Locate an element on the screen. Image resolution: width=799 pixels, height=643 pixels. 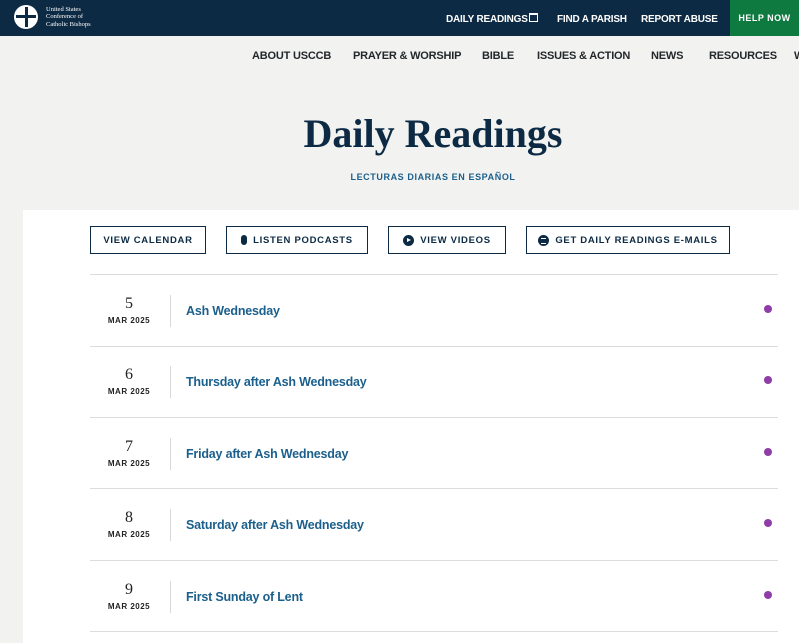
get-emails-button: GET DAILY READINGS E-MAILS is located at coordinates (628, 240).